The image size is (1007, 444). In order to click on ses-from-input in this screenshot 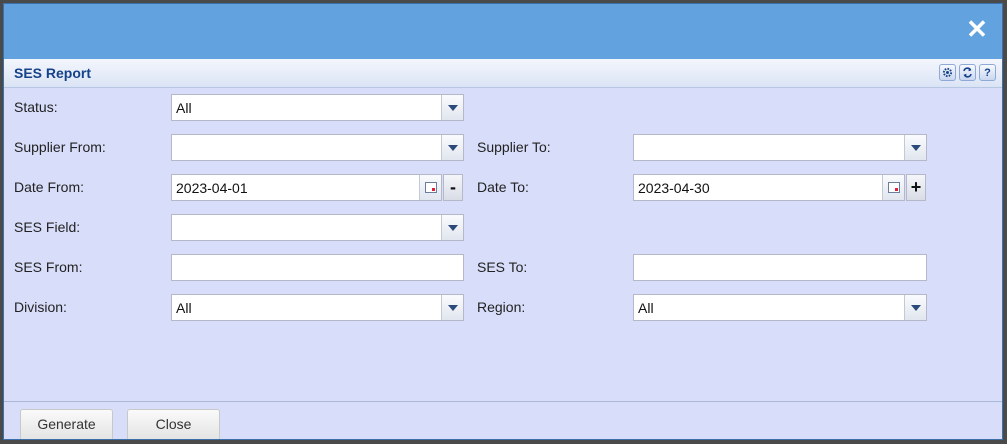, I will do `click(317, 267)`.